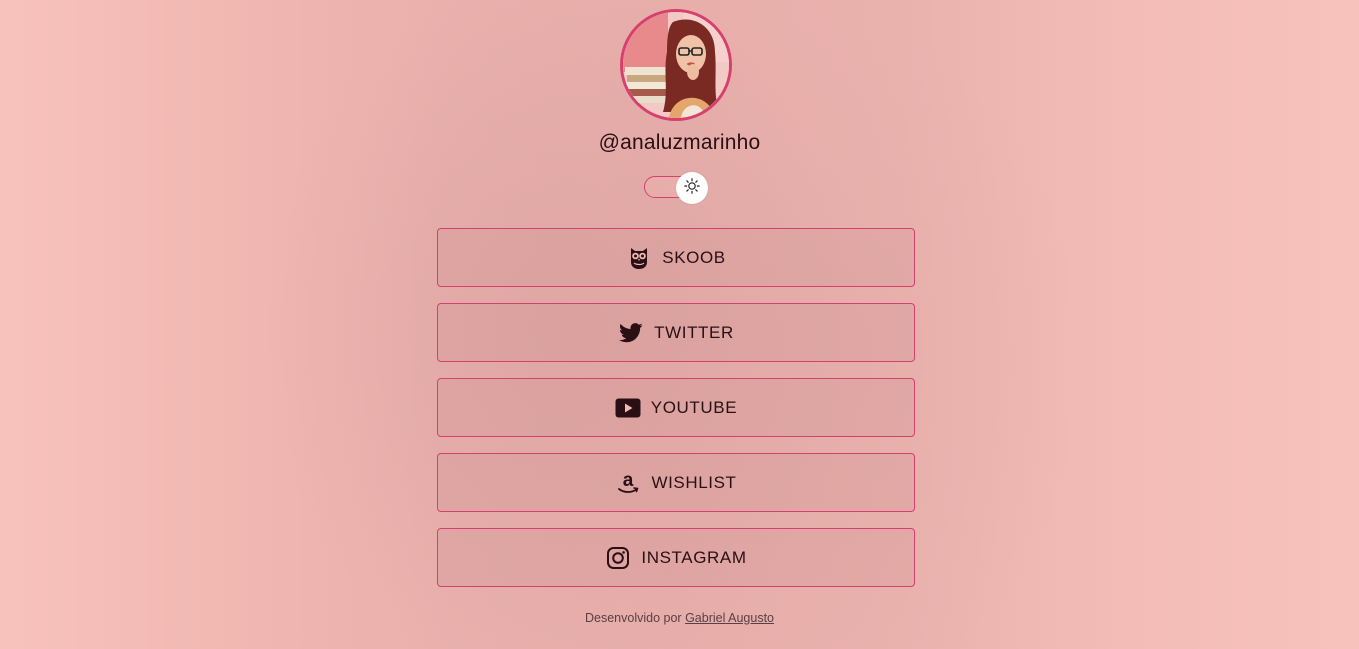  What do you see at coordinates (628, 480) in the screenshot?
I see `svg-text: a` at bounding box center [628, 480].